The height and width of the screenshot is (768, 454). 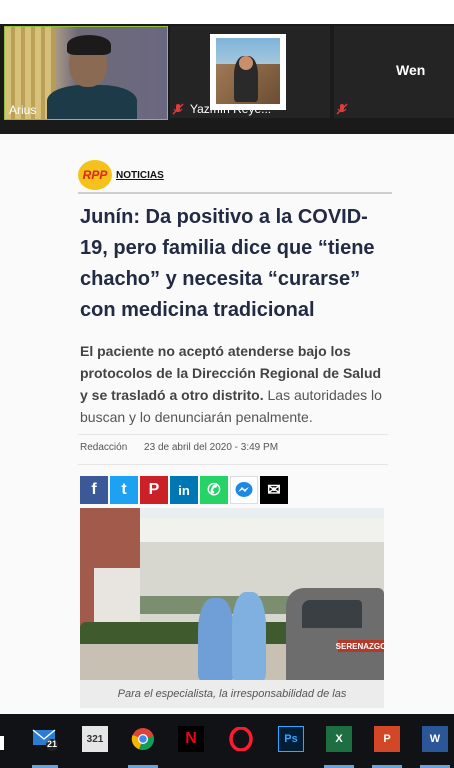 What do you see at coordinates (45, 739) in the screenshot?
I see `mail-app-icon: 21` at bounding box center [45, 739].